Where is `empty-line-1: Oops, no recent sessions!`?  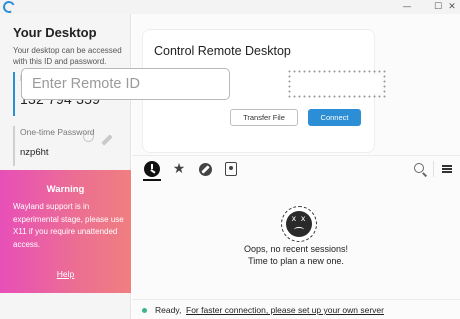 empty-line-1: Oops, no recent sessions! is located at coordinates (296, 249).